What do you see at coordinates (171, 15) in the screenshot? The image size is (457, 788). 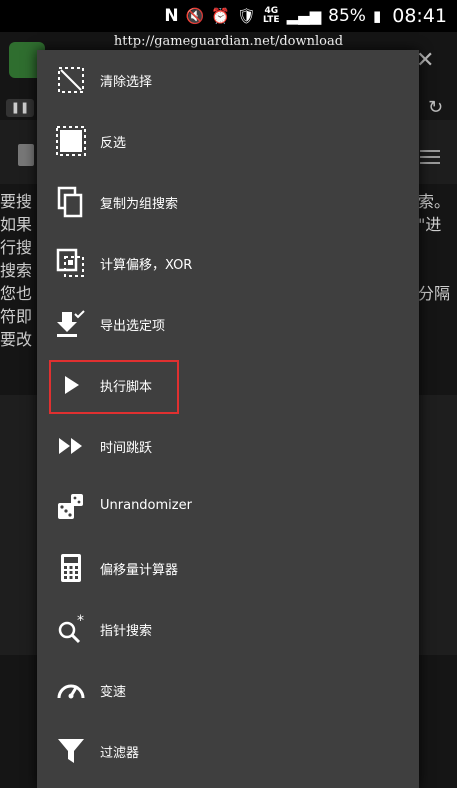 I see `carrier-icon: N` at bounding box center [171, 15].